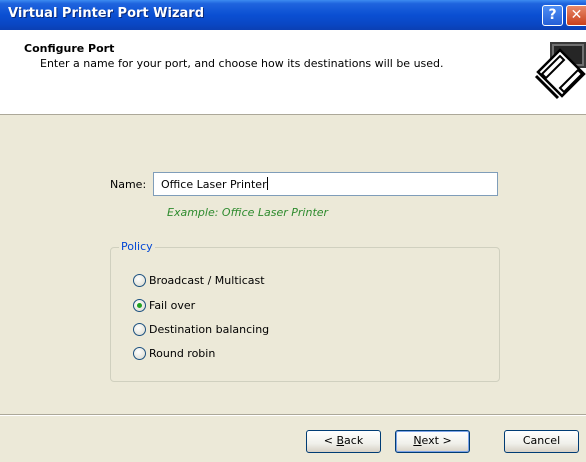 The image size is (586, 462). What do you see at coordinates (325, 184) in the screenshot?
I see `name-input: Office Laser Printer` at bounding box center [325, 184].